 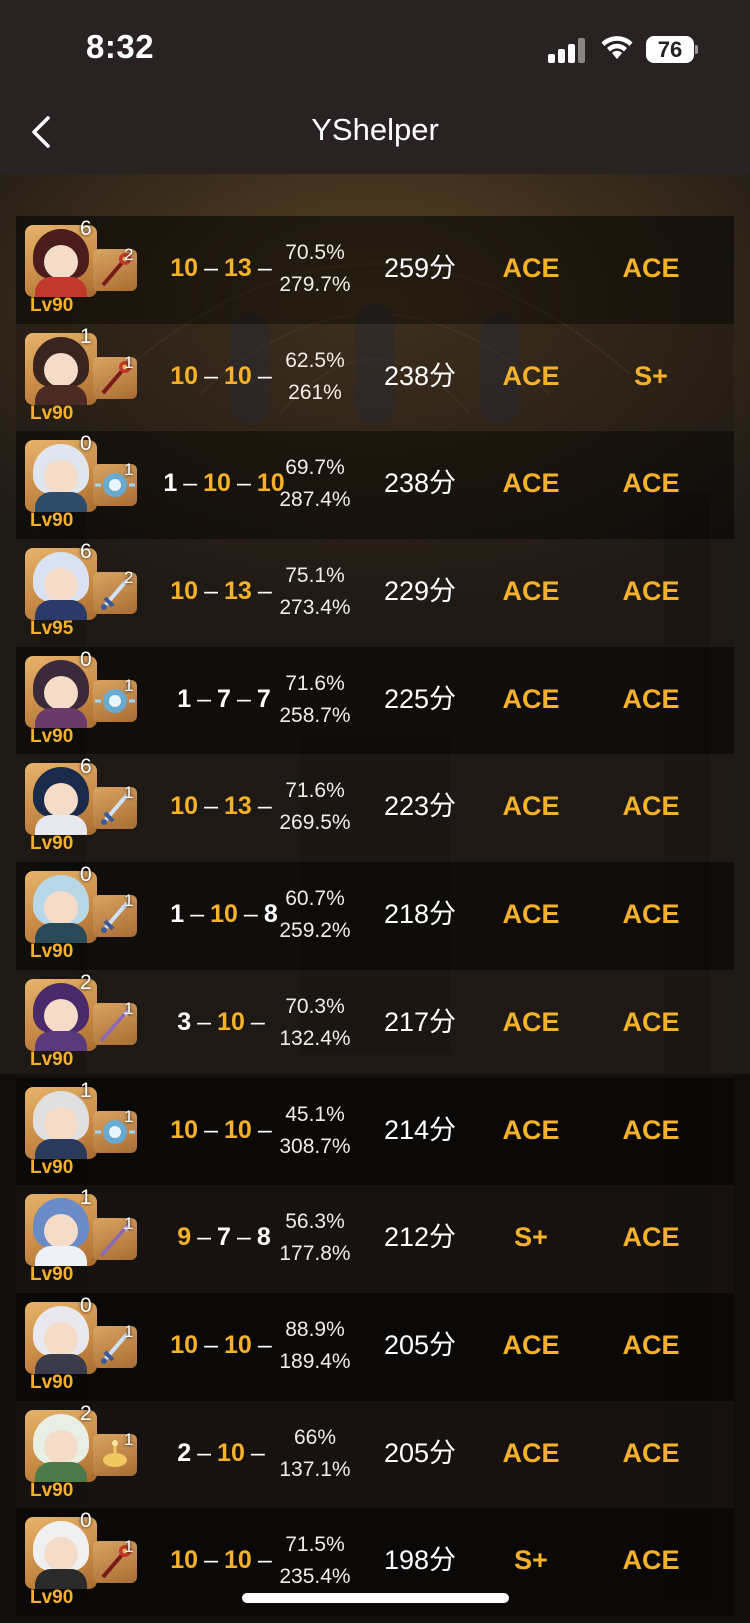 What do you see at coordinates (315, 1254) in the screenshot?
I see `crit-damage: 177.8%` at bounding box center [315, 1254].